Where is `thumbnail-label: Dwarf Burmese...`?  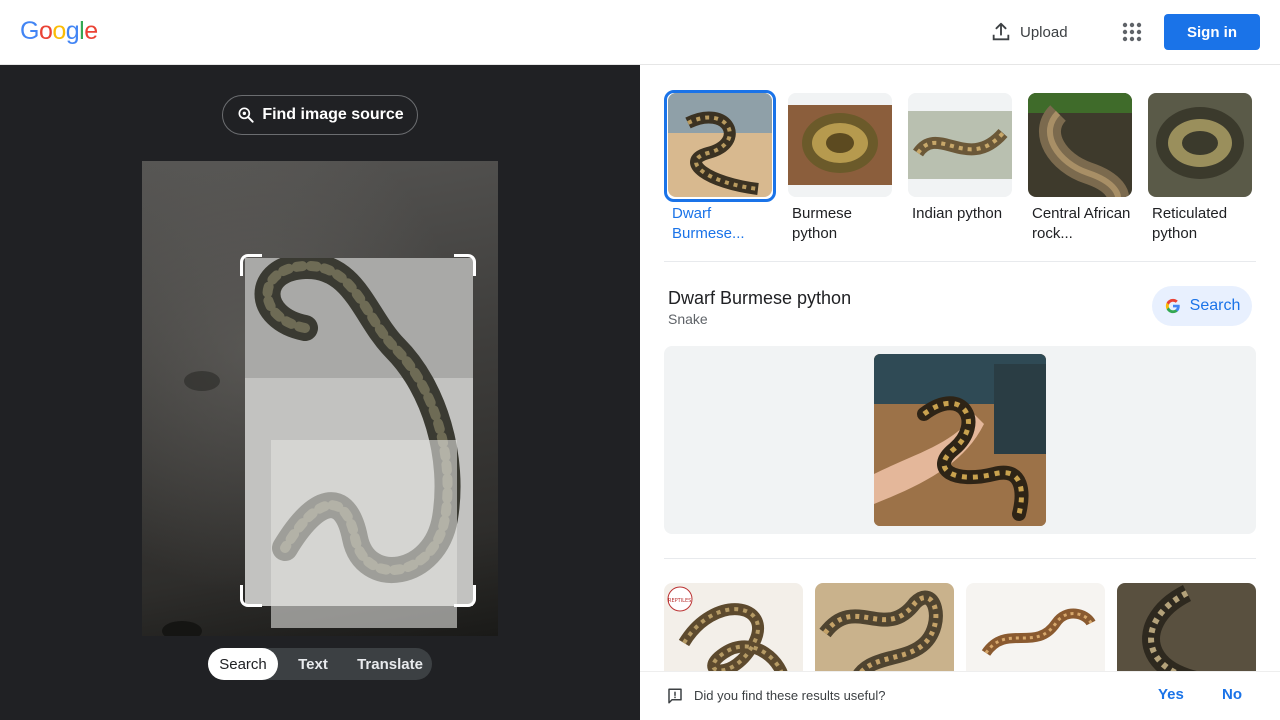
thumbnail-label: Dwarf Burmese... is located at coordinates (708, 223).